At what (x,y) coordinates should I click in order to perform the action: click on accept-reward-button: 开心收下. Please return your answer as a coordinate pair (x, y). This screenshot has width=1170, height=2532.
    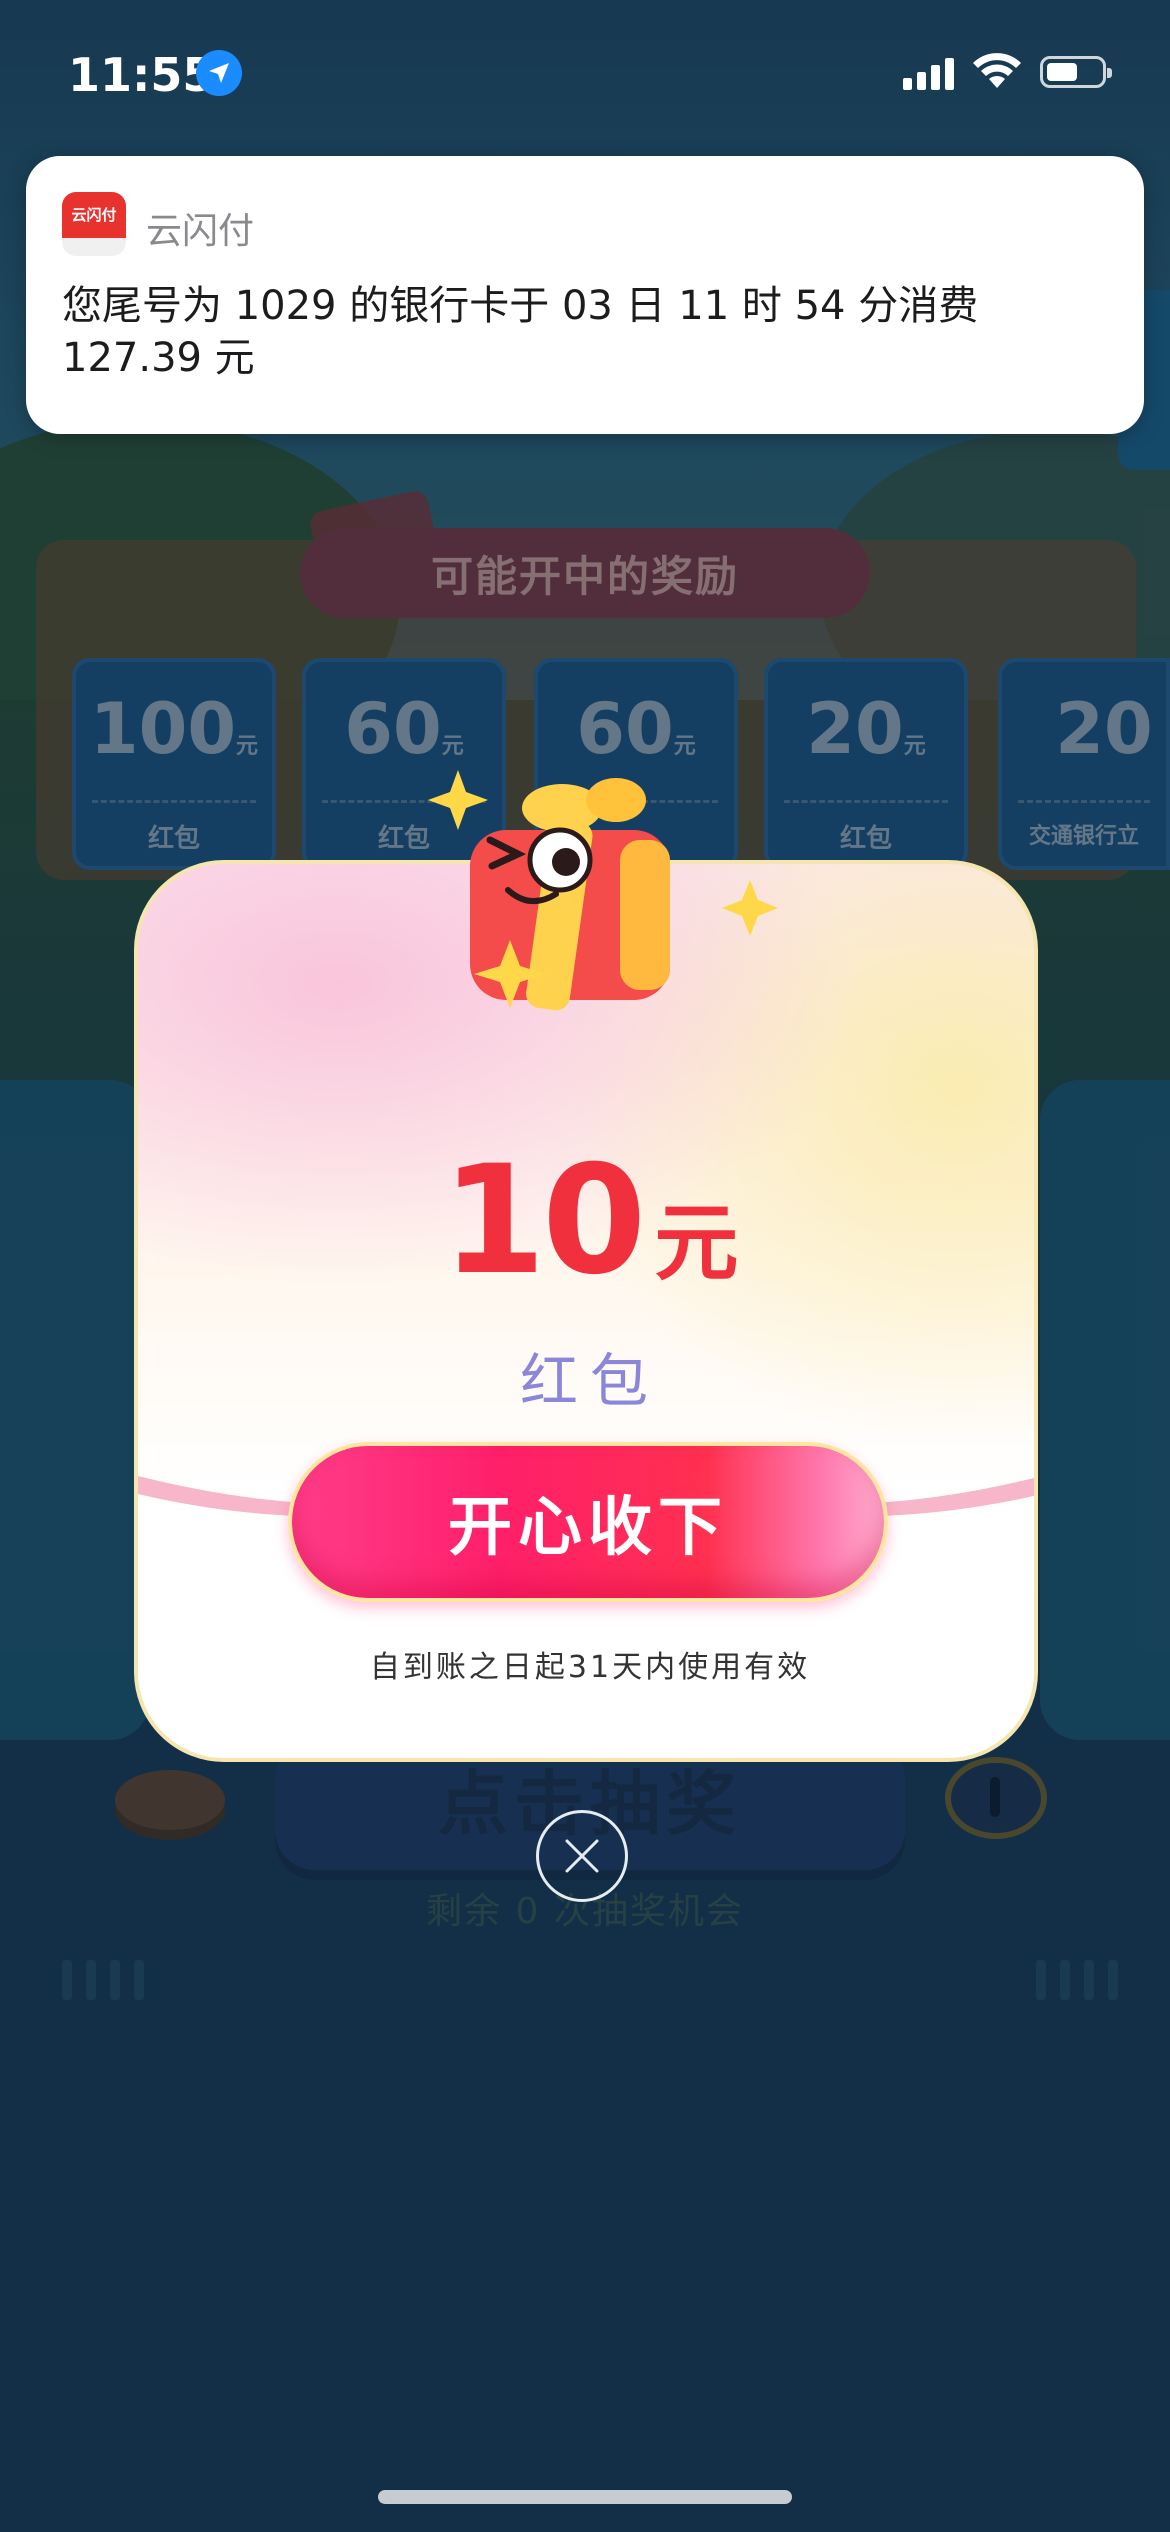
    Looking at the image, I should click on (588, 1522).